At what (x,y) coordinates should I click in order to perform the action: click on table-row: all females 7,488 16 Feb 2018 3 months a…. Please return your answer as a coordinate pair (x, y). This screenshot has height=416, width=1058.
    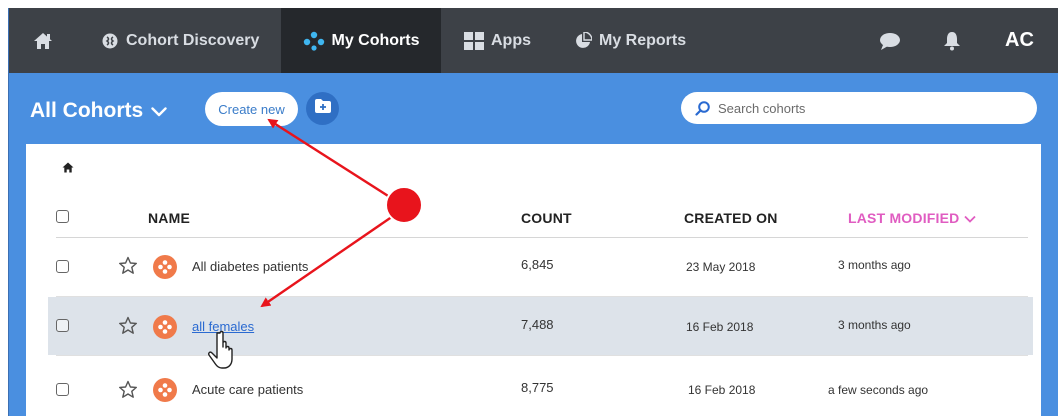
    Looking at the image, I should click on (540, 326).